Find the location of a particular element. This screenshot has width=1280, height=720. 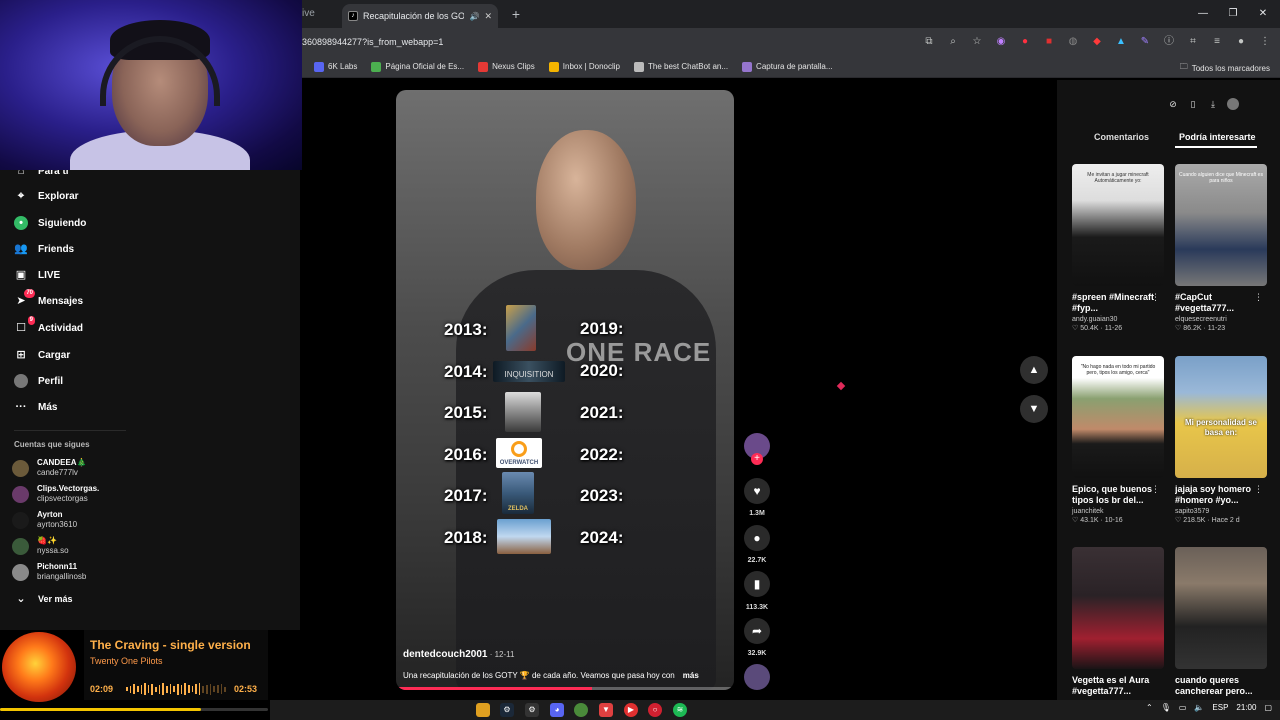

see-more-link: ⌄ Ver más is located at coordinates (43, 599).